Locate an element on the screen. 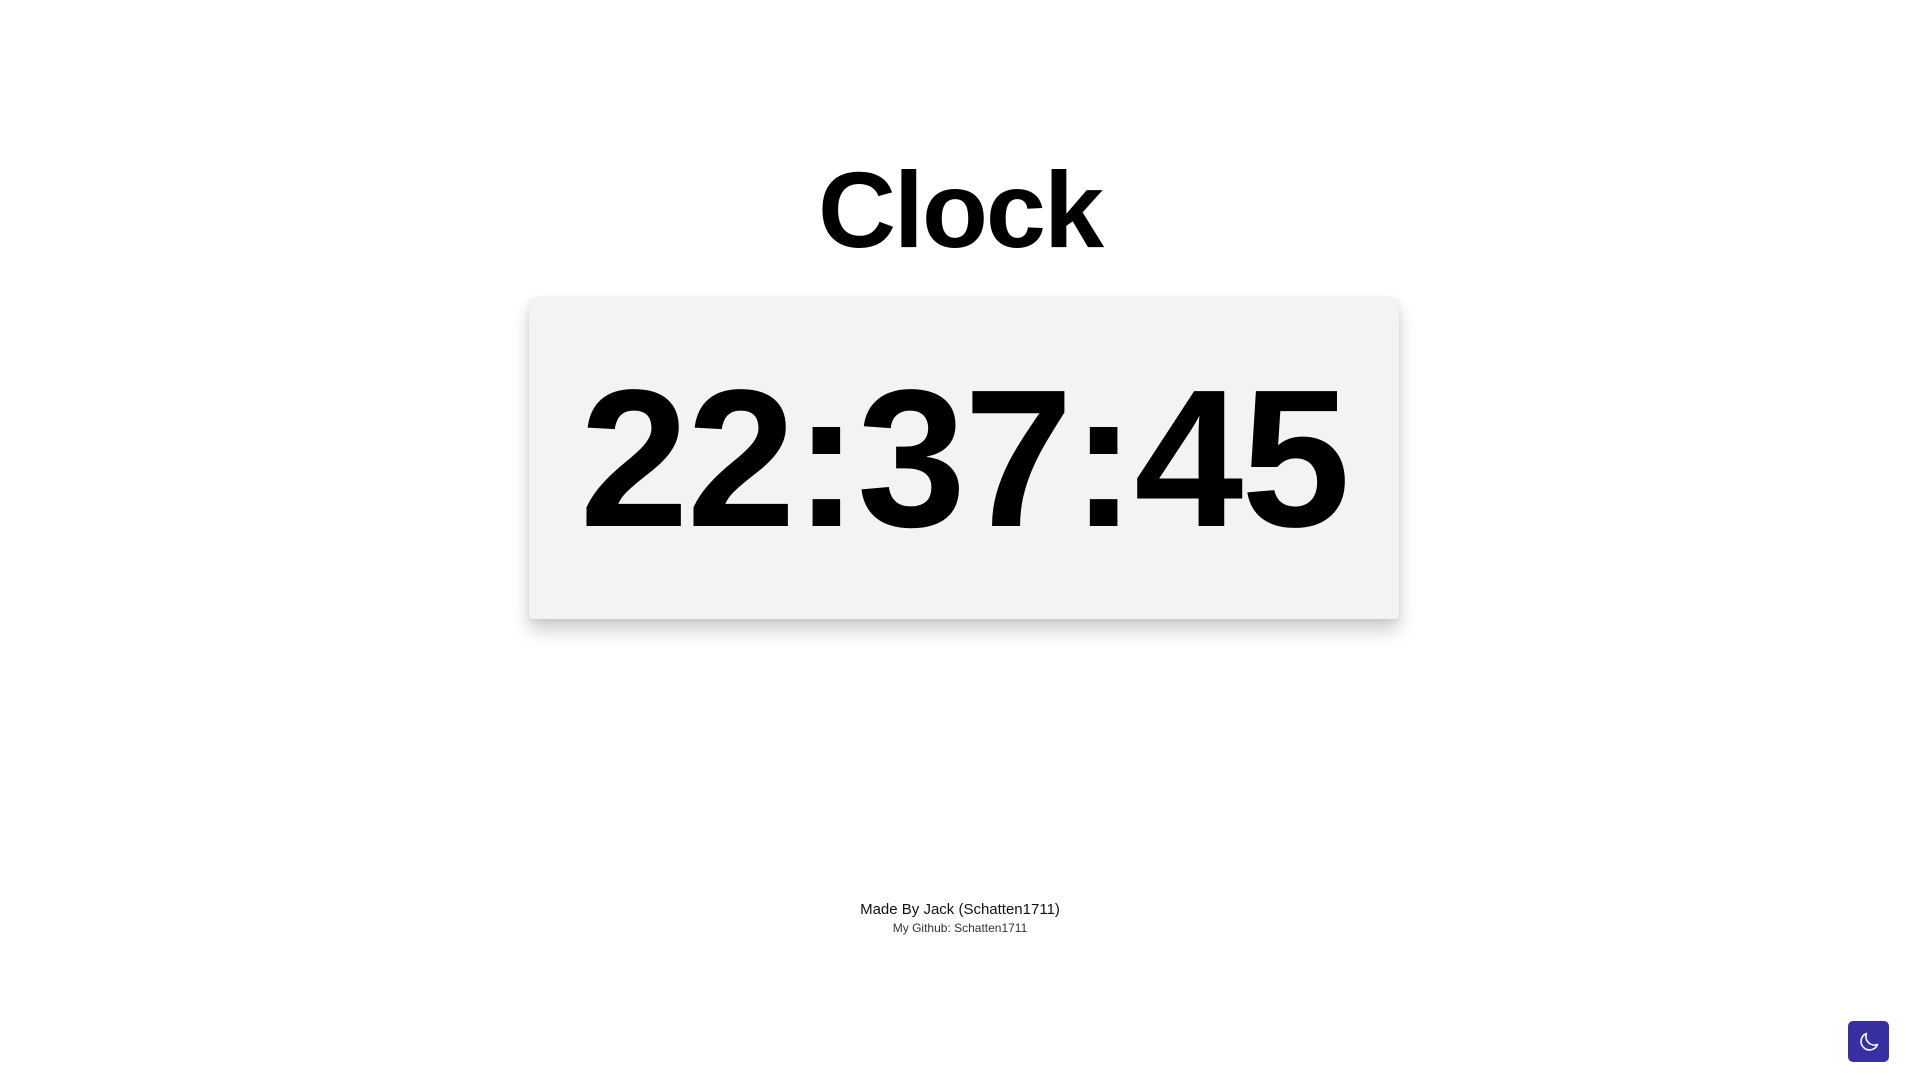  theme-toggle-button is located at coordinates (1868, 1041).